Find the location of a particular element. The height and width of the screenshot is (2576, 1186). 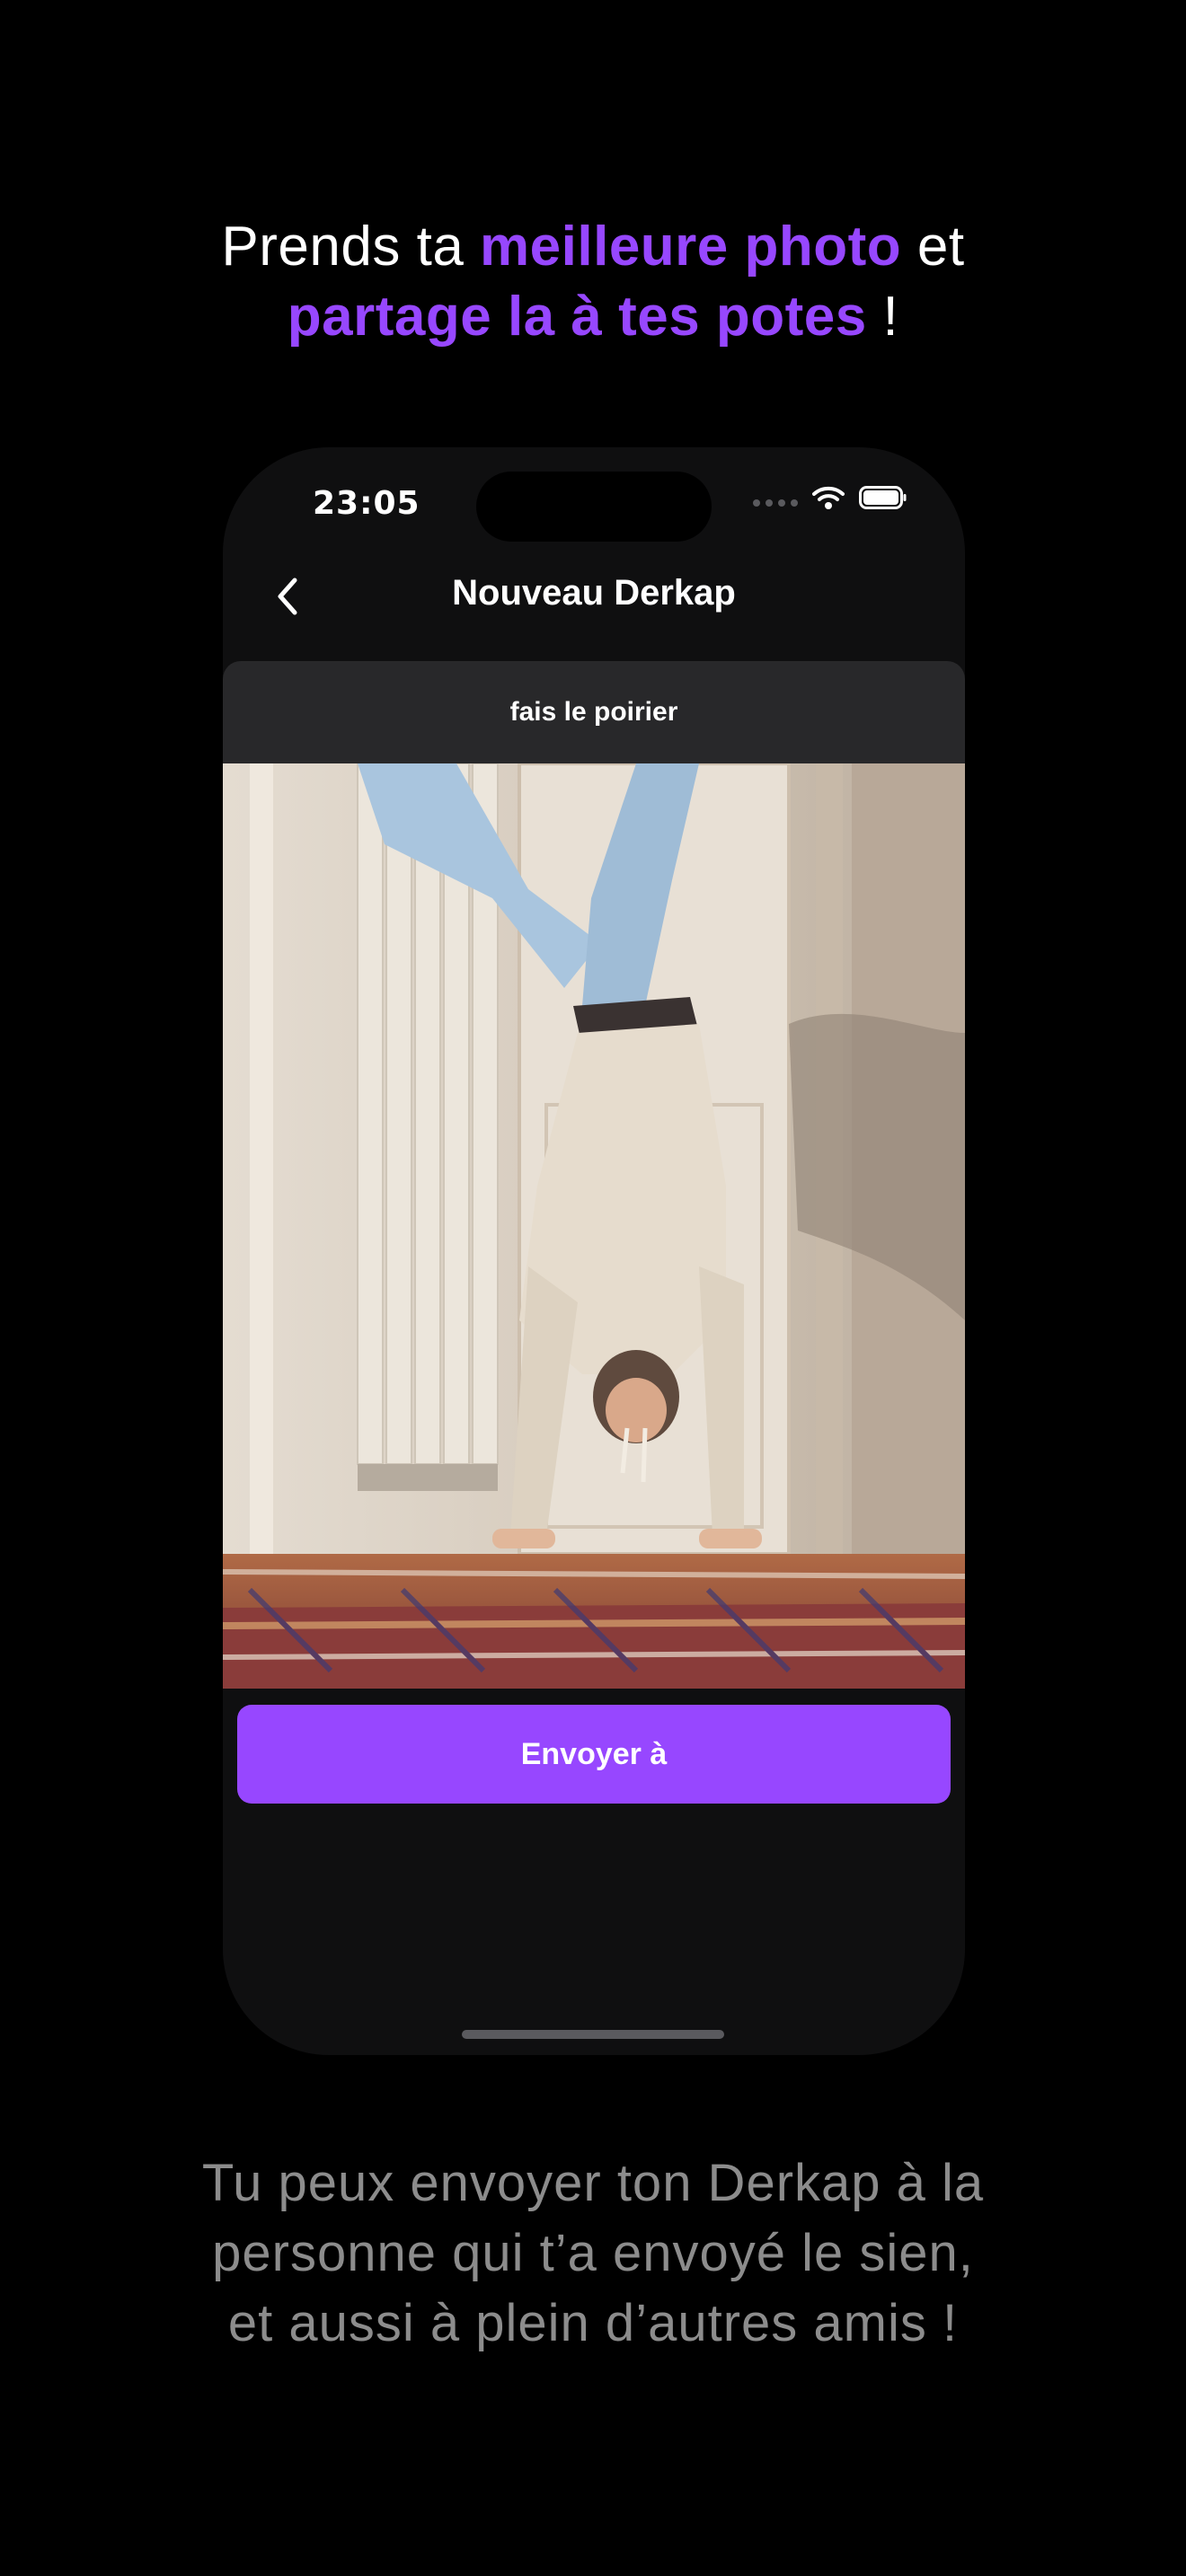

caption-line: personne qui t’a envoyé le sien, is located at coordinates (593, 2253).